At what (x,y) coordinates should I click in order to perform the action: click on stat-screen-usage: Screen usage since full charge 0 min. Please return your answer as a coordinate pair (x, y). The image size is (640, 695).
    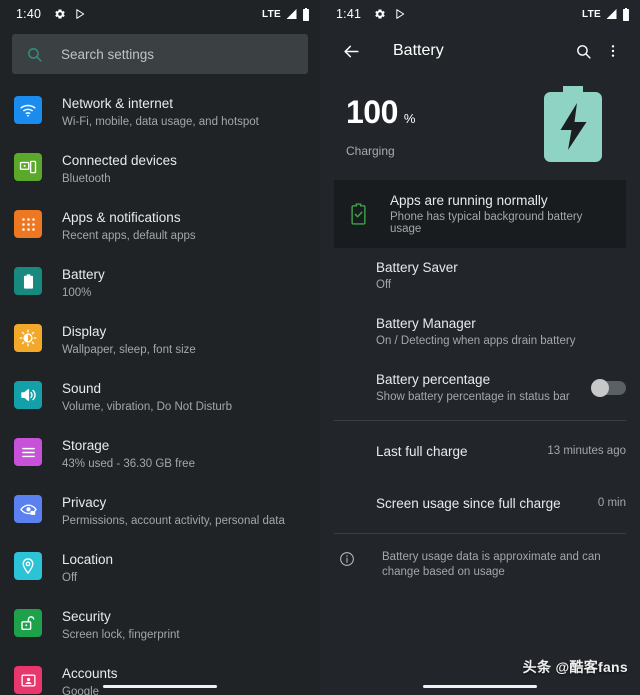
    Looking at the image, I should click on (480, 503).